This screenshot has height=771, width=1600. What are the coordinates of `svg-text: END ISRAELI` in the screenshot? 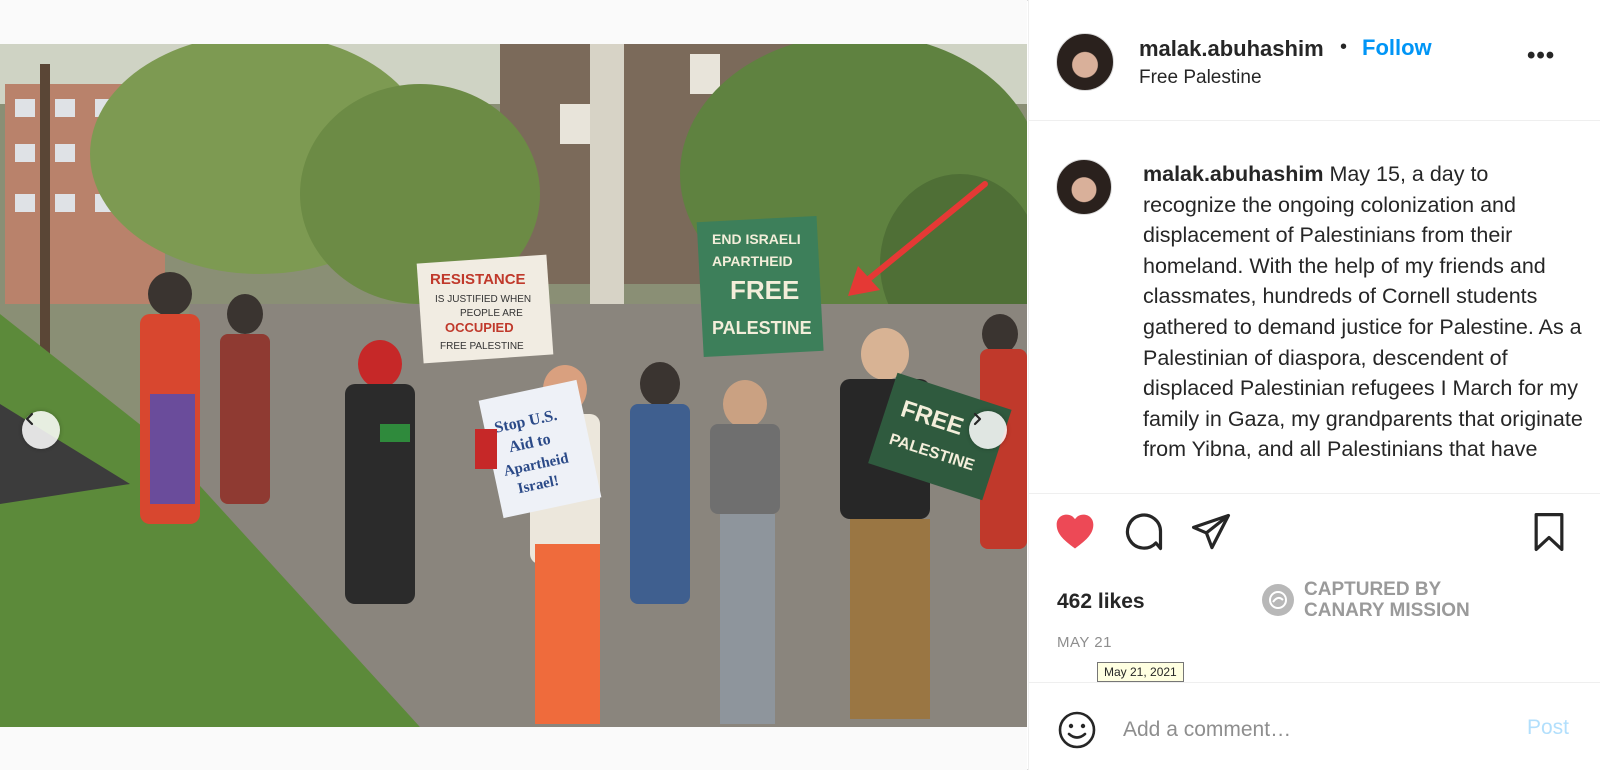 It's located at (756, 239).